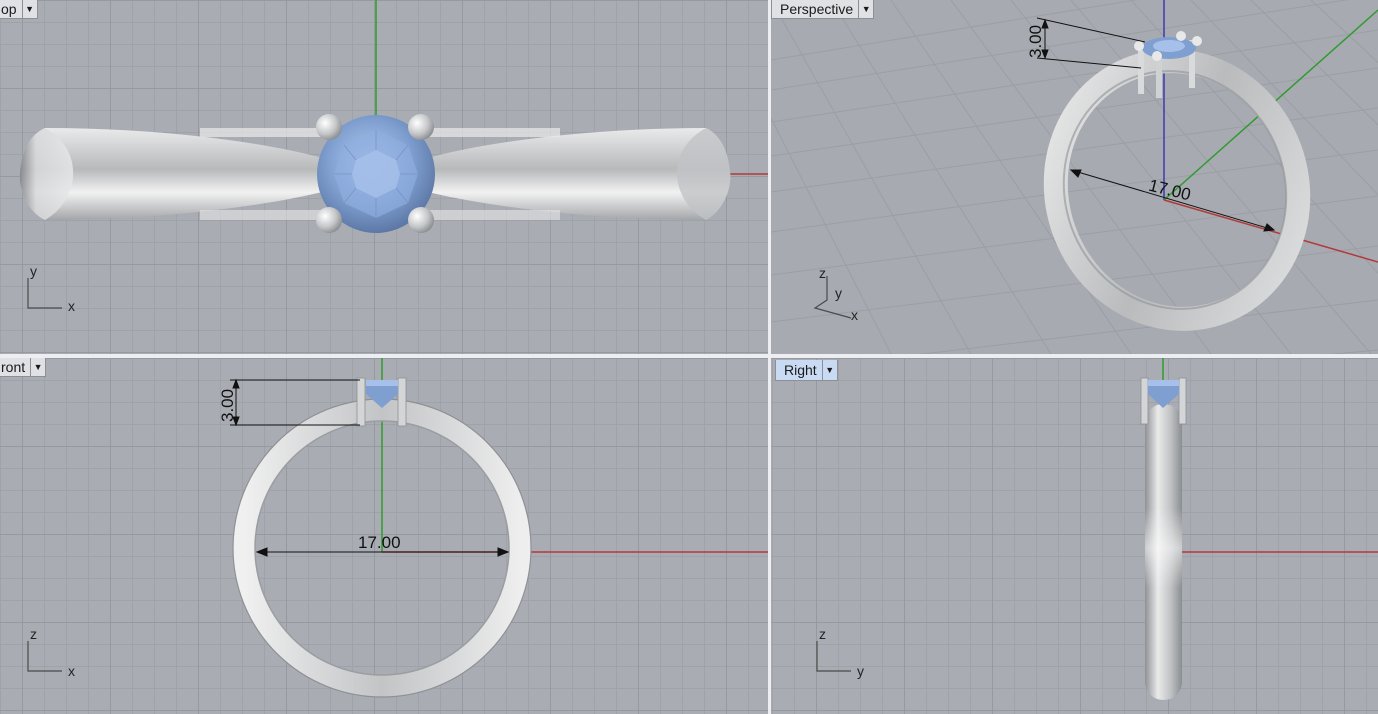 Image resolution: width=1378 pixels, height=714 pixels. Describe the element at coordinates (689, 356) in the screenshot. I see `viewport-splitter-horizontal` at that location.